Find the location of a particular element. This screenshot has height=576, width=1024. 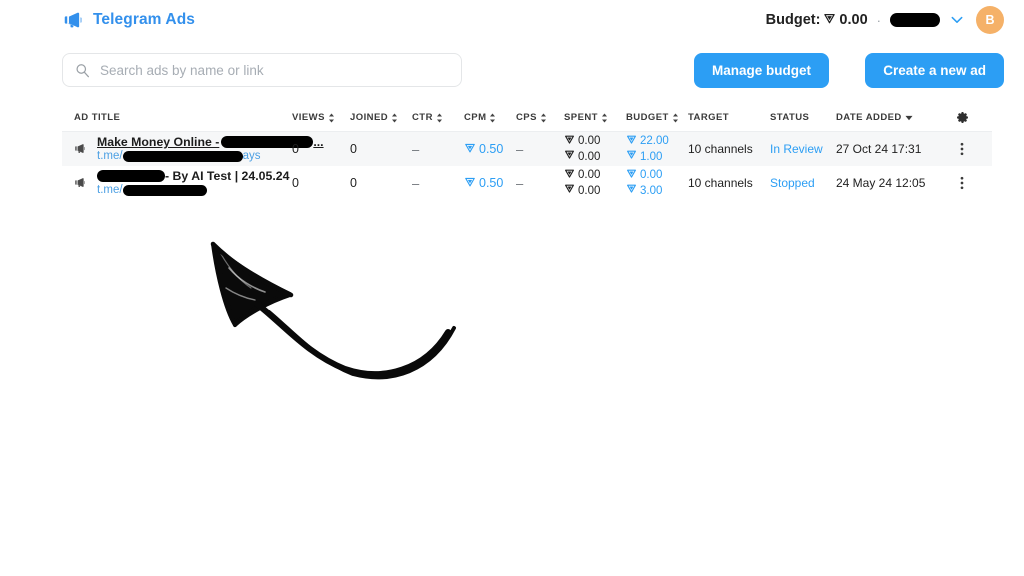

budget-cell: 0.00 3.00 is located at coordinates (657, 183).